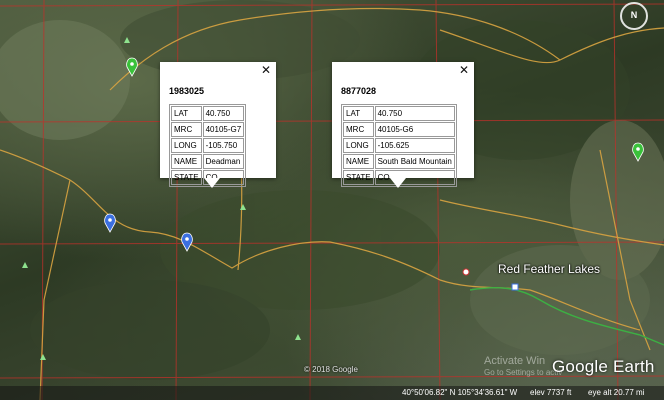  I want to click on compass-icon: N, so click(634, 16).